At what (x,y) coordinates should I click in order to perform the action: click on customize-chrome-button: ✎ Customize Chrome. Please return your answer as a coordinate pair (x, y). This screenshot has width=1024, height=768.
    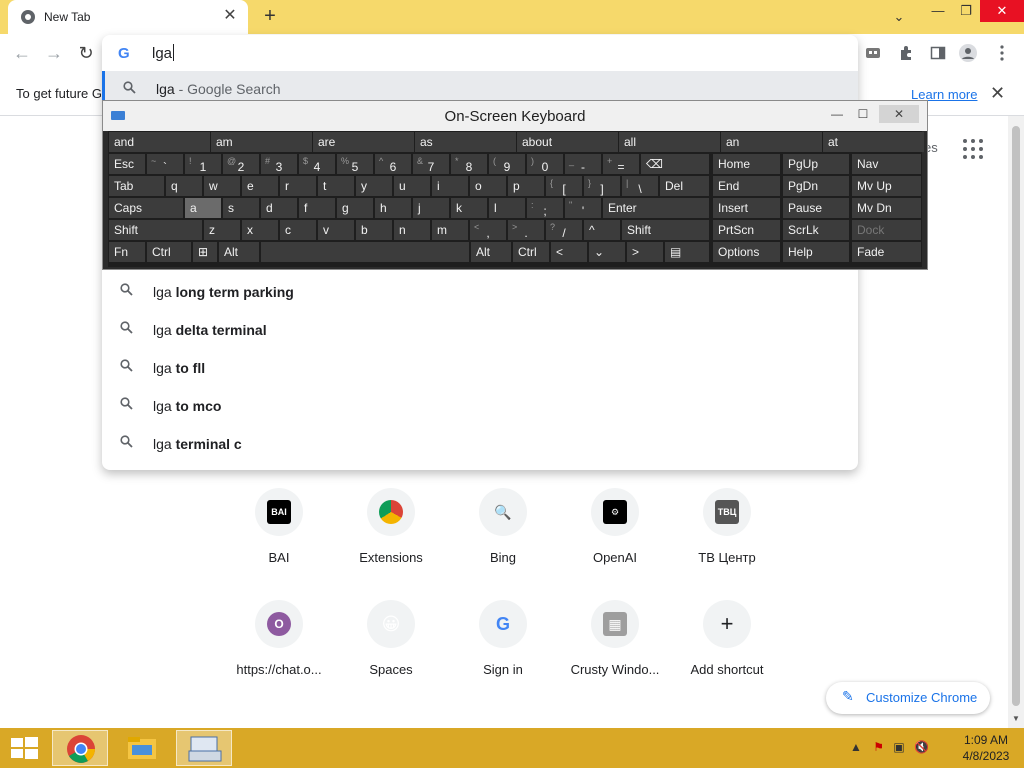
    Looking at the image, I should click on (908, 698).